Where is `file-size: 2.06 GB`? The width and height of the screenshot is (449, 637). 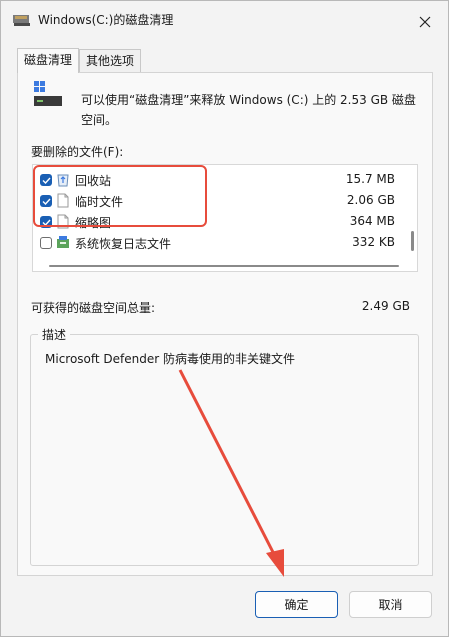
file-size: 2.06 GB is located at coordinates (370, 200).